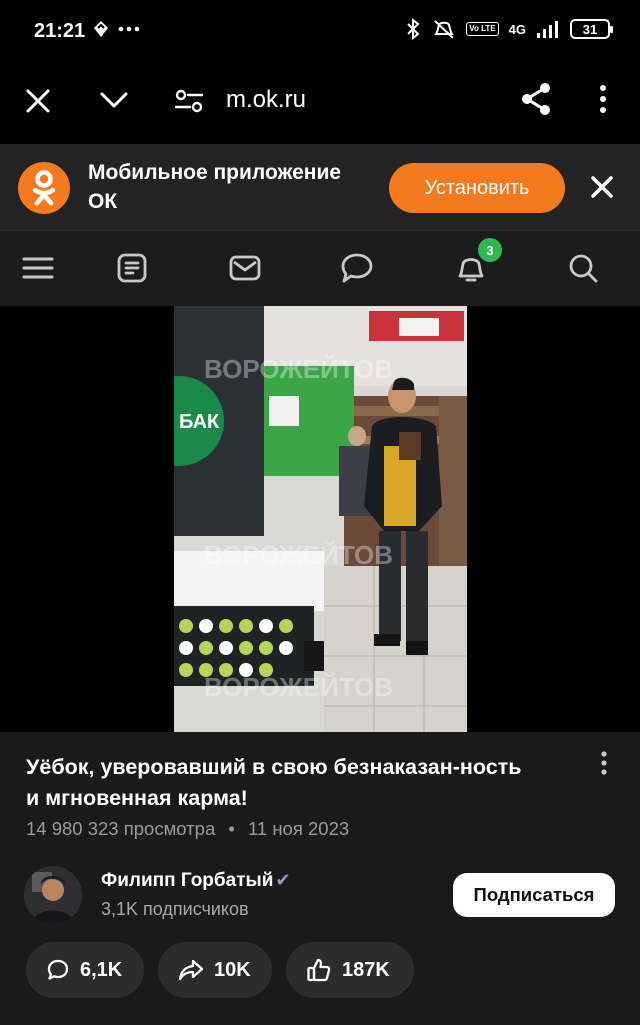 The height and width of the screenshot is (1025, 640). What do you see at coordinates (196, 881) in the screenshot?
I see `author-name: Филипп Горбатый ✔` at bounding box center [196, 881].